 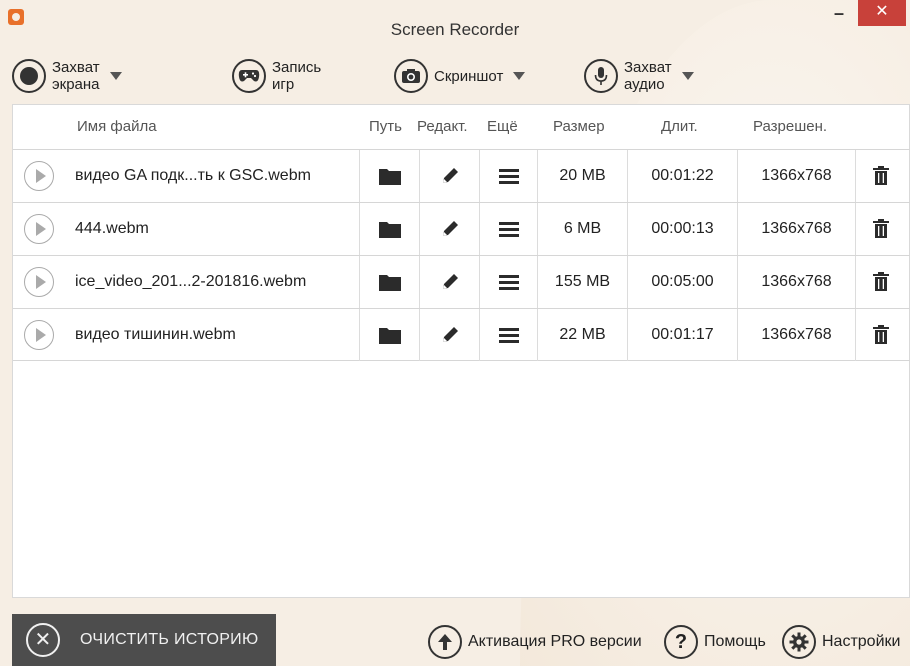 I want to click on screen-capture-button: Захват экрана, so click(x=67, y=76).